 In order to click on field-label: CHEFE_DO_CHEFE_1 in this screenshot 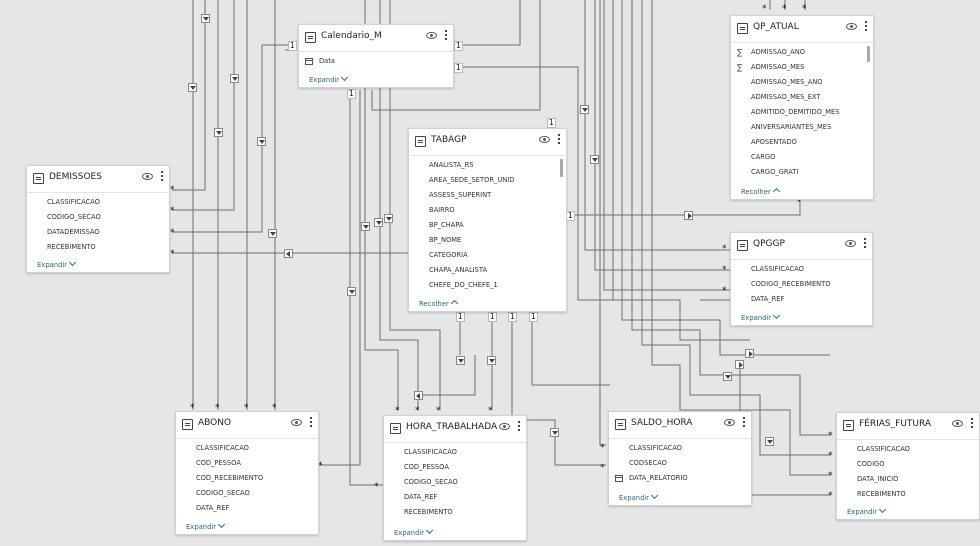, I will do `click(463, 285)`.